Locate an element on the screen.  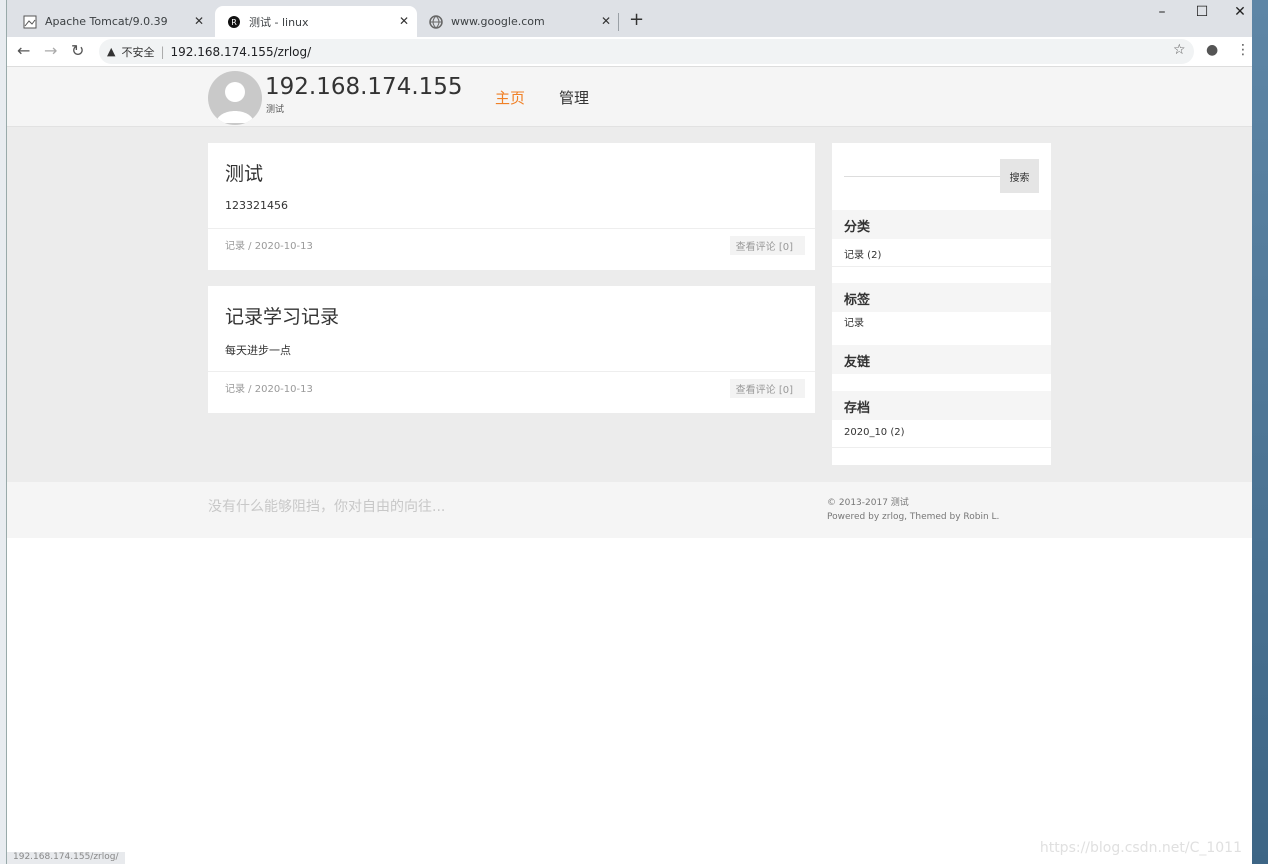
archive-item: 2020_10 (2) is located at coordinates (874, 432).